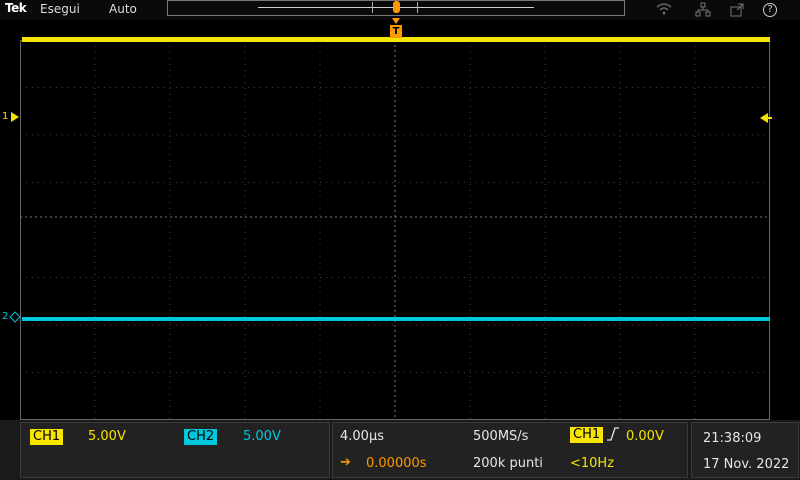 Image resolution: width=800 pixels, height=480 pixels. What do you see at coordinates (107, 437) in the screenshot?
I see `ch1-scale: 5.00V` at bounding box center [107, 437].